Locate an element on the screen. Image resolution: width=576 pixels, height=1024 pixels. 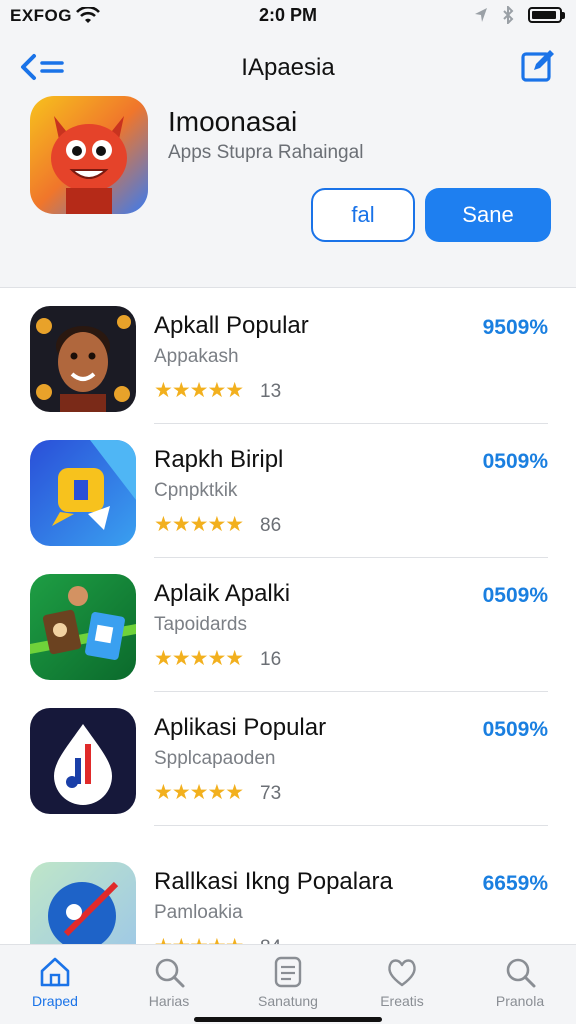
app-title: Aplikasi Popular is located at coordinates (240, 727).